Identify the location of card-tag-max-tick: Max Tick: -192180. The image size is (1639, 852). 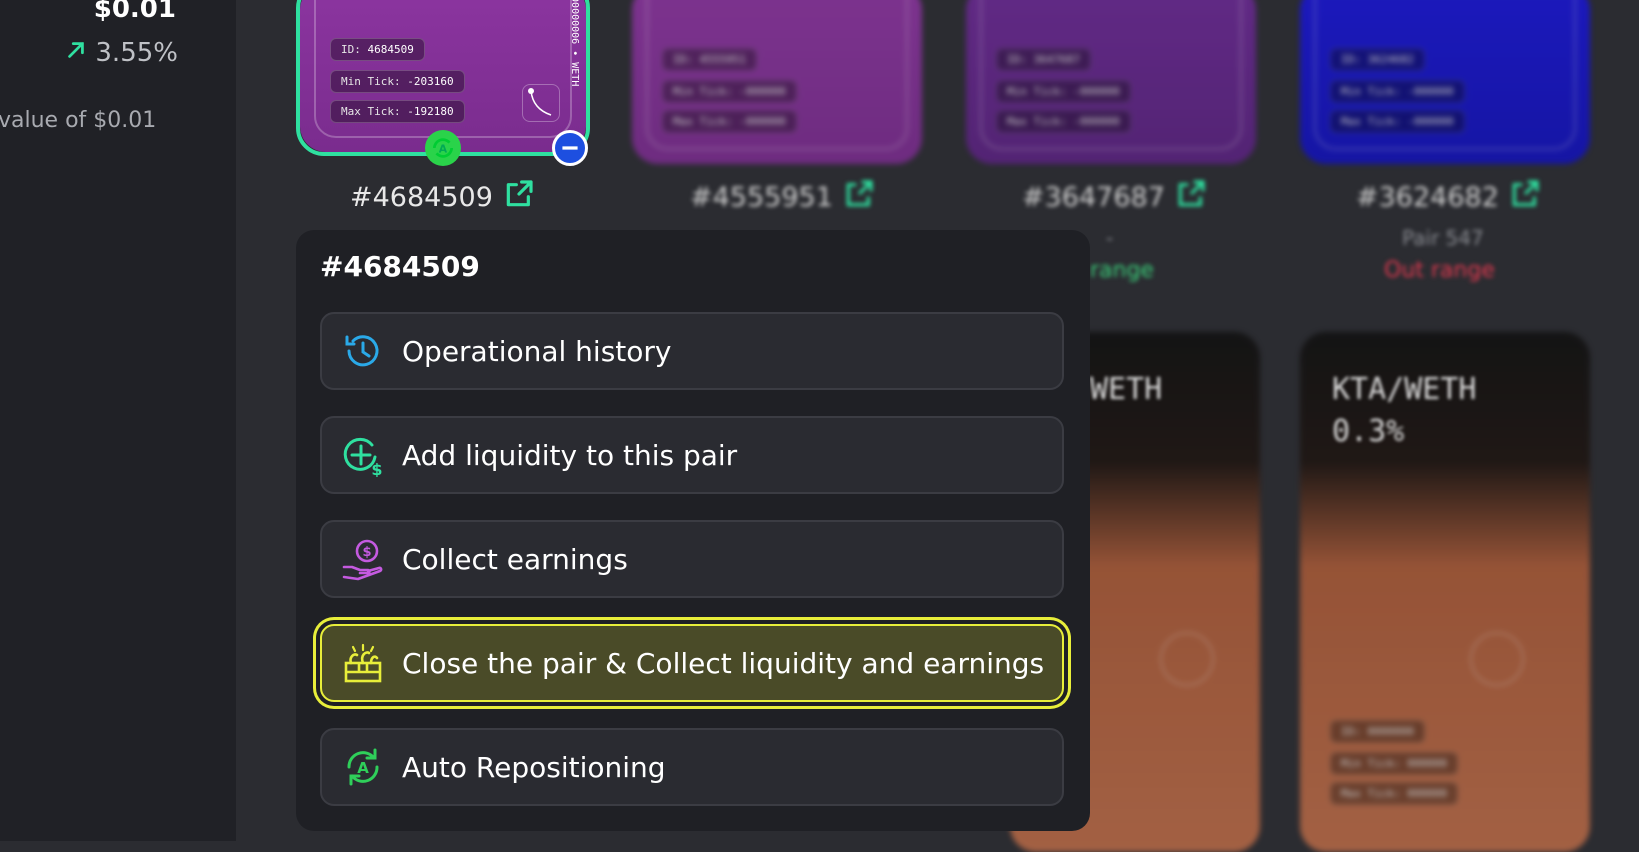
(397, 111).